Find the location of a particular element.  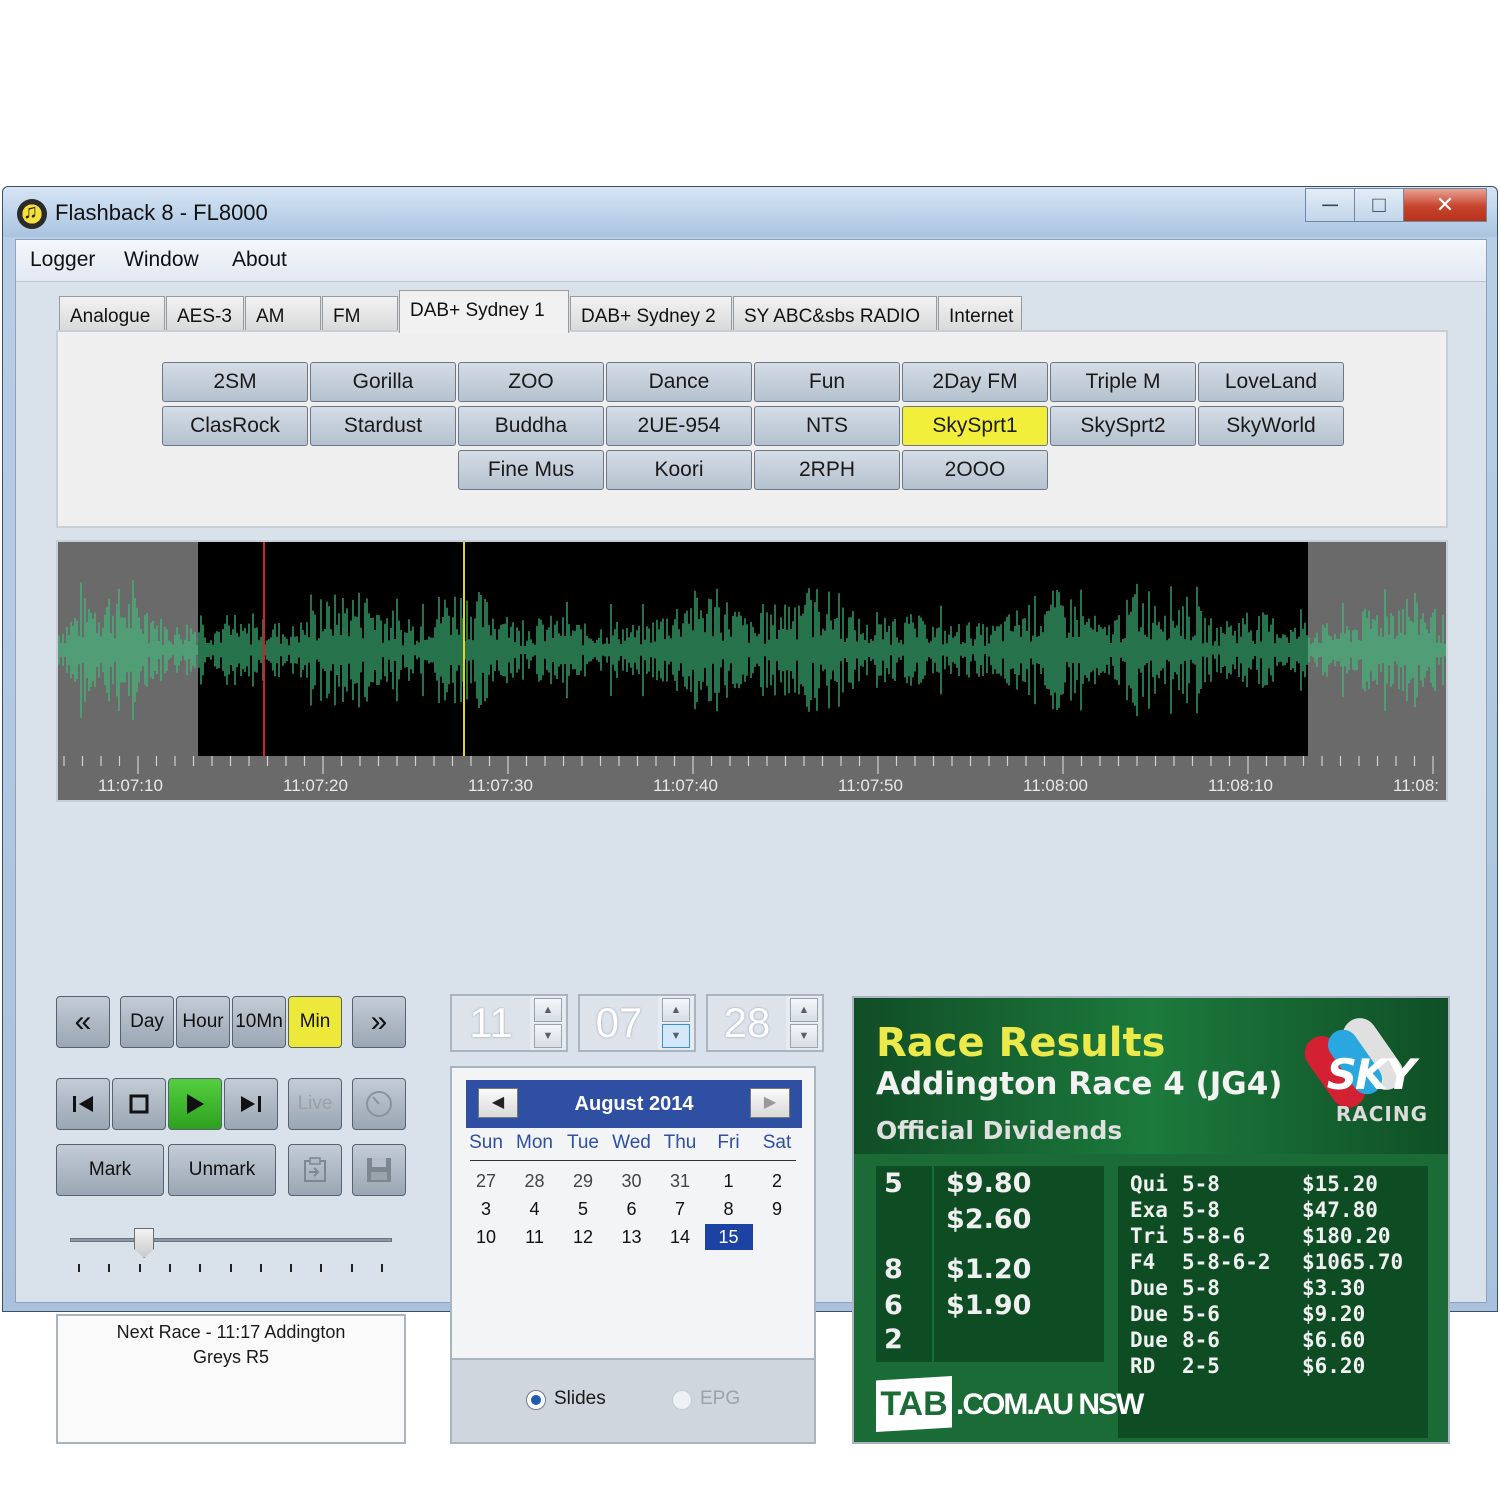

play-button is located at coordinates (195, 1104).